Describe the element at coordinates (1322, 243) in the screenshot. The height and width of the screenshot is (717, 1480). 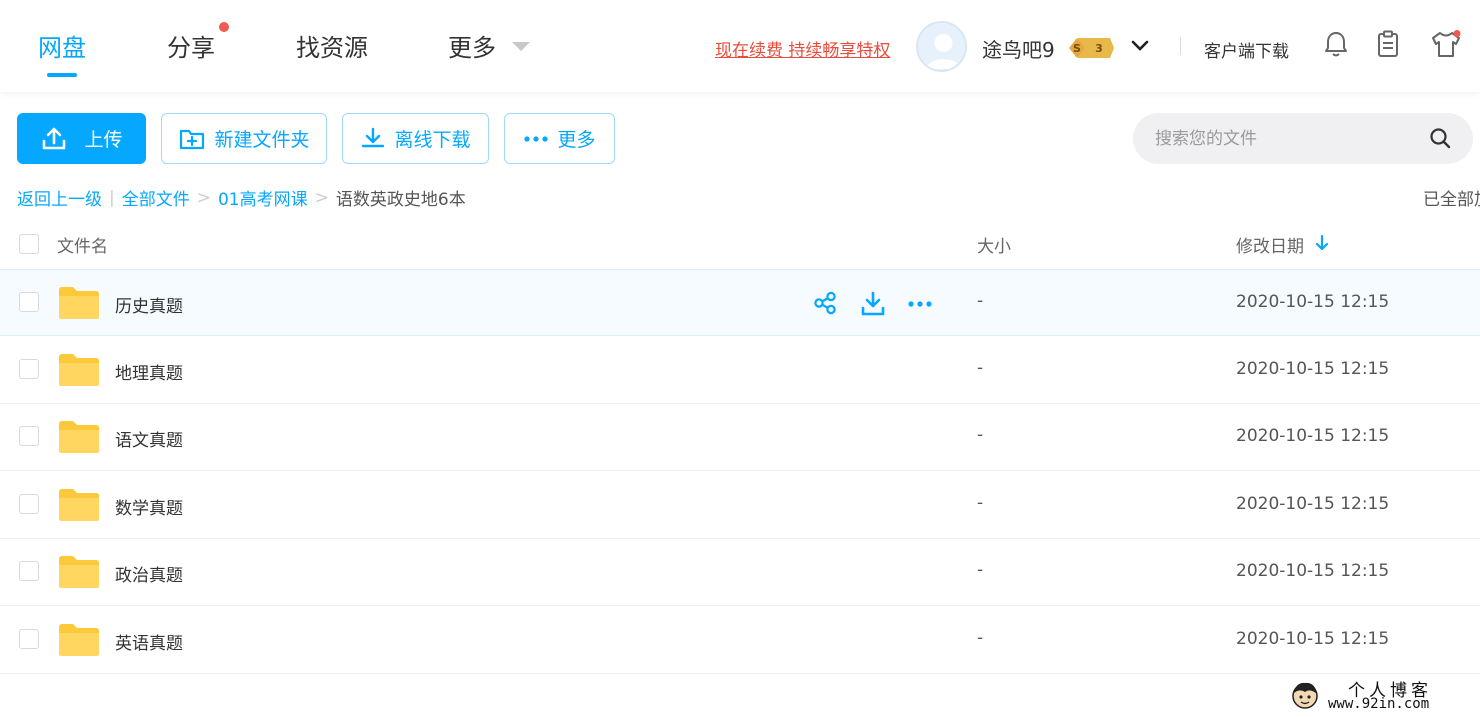
I see `sort-descending-icon` at that location.